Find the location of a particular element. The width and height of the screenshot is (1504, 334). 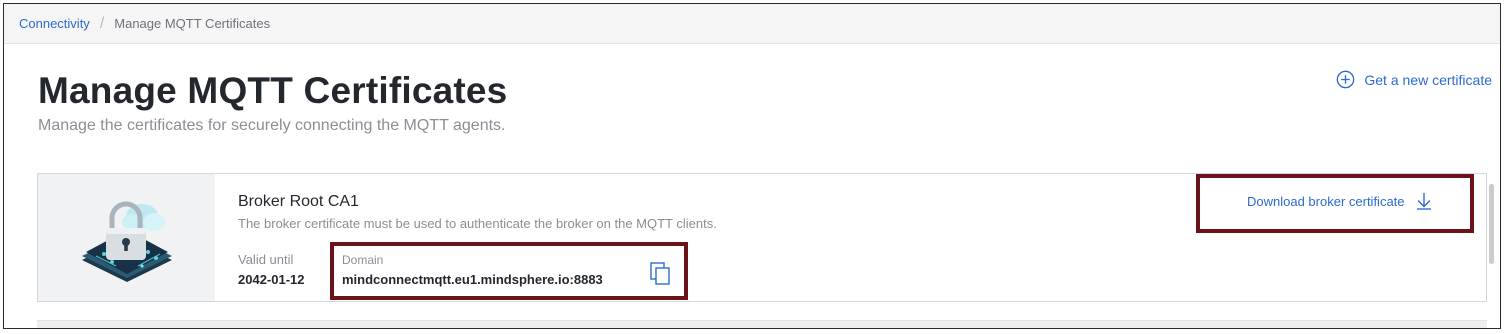

breadcrumb: Connectivity / Manage MQTT Certificates is located at coordinates (752, 24).